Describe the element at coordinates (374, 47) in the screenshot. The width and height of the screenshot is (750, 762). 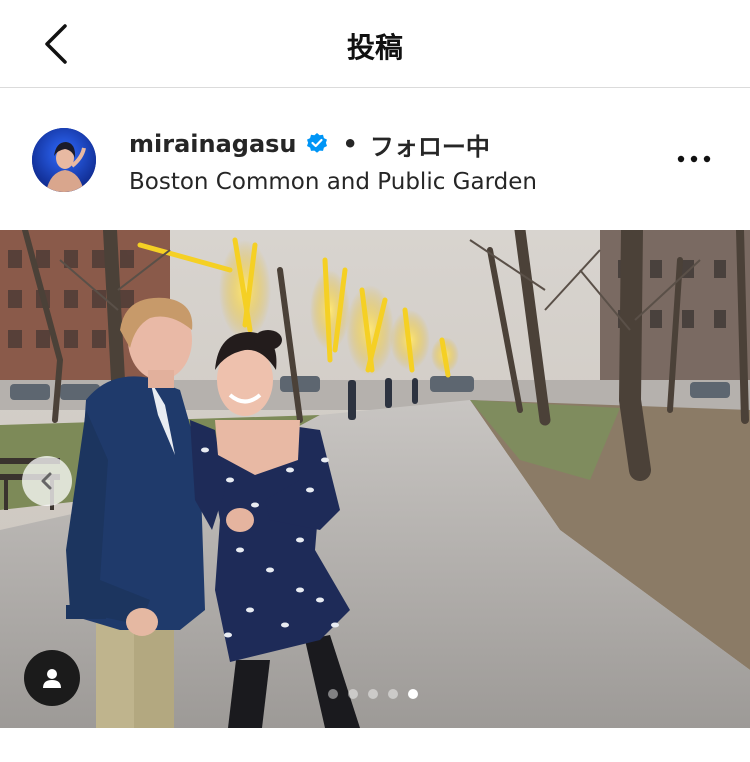
I see `page-title: 投稿` at that location.